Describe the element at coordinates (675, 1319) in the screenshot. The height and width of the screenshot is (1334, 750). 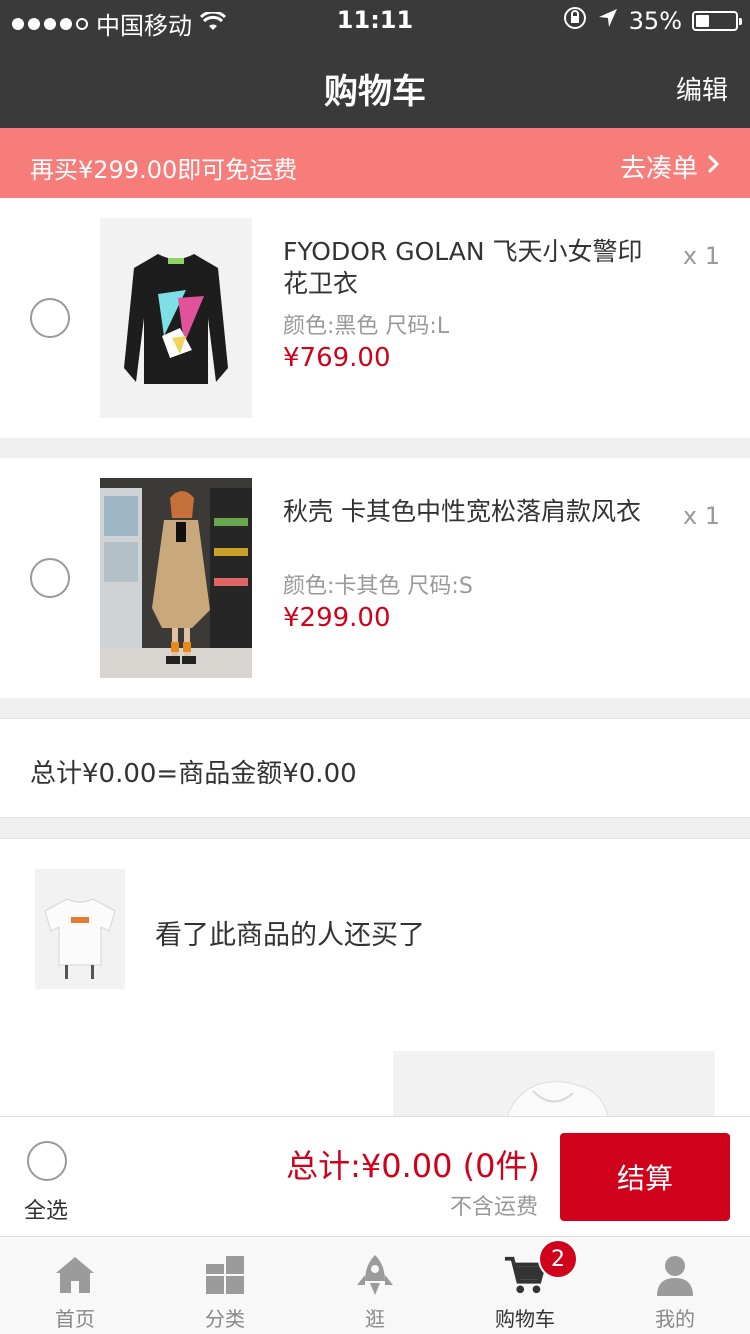
I see `tab-label: 我的` at that location.